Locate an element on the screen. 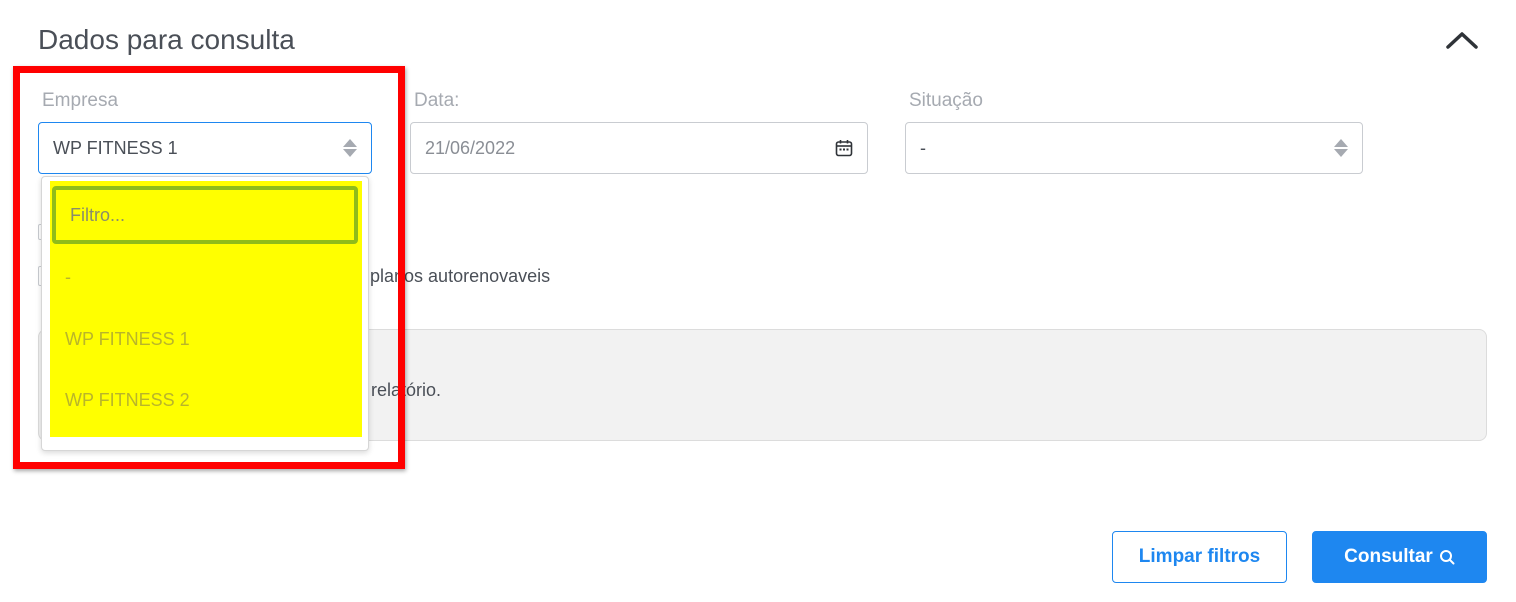 The image size is (1516, 602). dropdown-highlight: - WP FITNESS 1 WP FITNESS 2 is located at coordinates (206, 309).